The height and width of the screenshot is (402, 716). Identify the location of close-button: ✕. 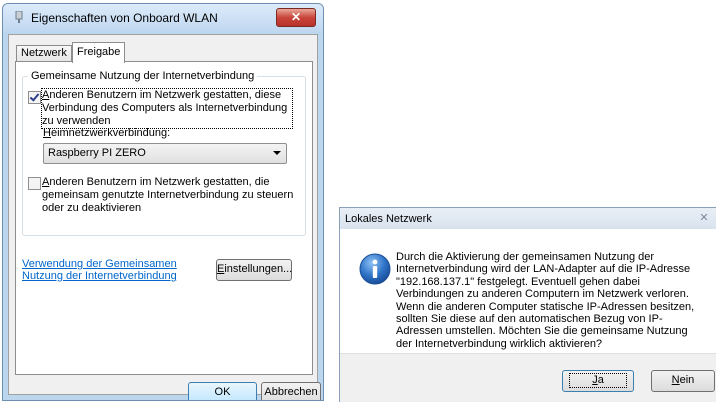
(296, 17).